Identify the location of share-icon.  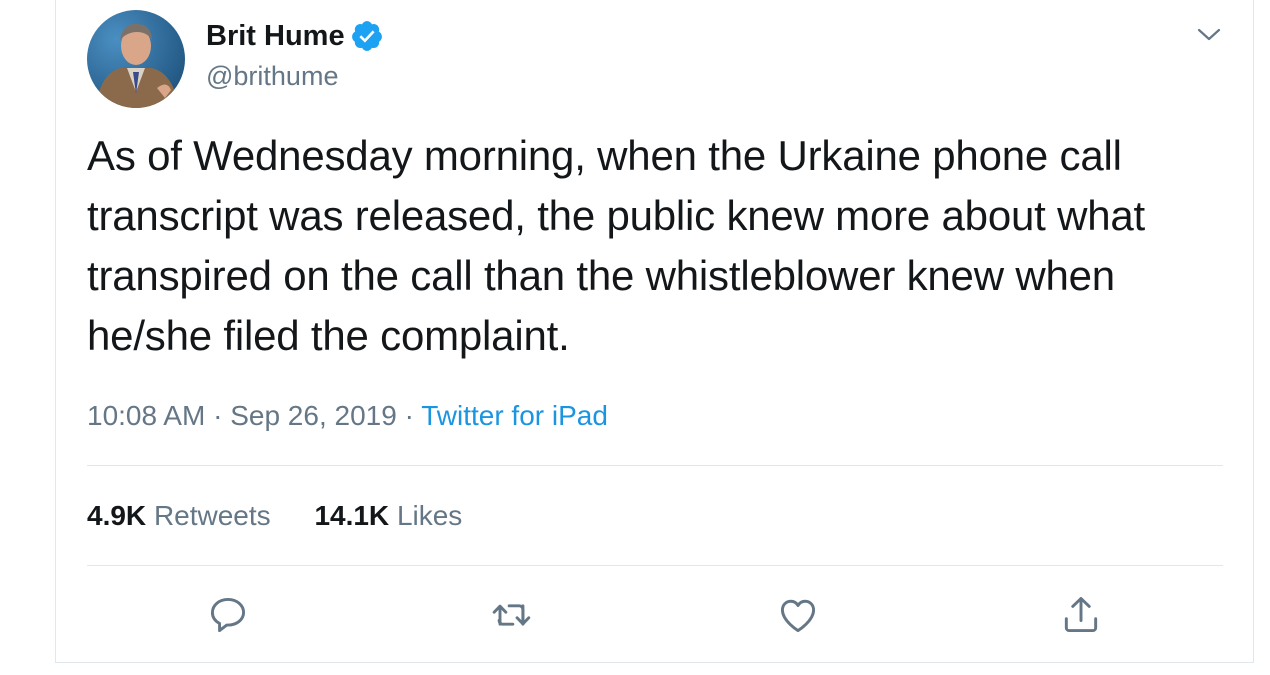
(1081, 615).